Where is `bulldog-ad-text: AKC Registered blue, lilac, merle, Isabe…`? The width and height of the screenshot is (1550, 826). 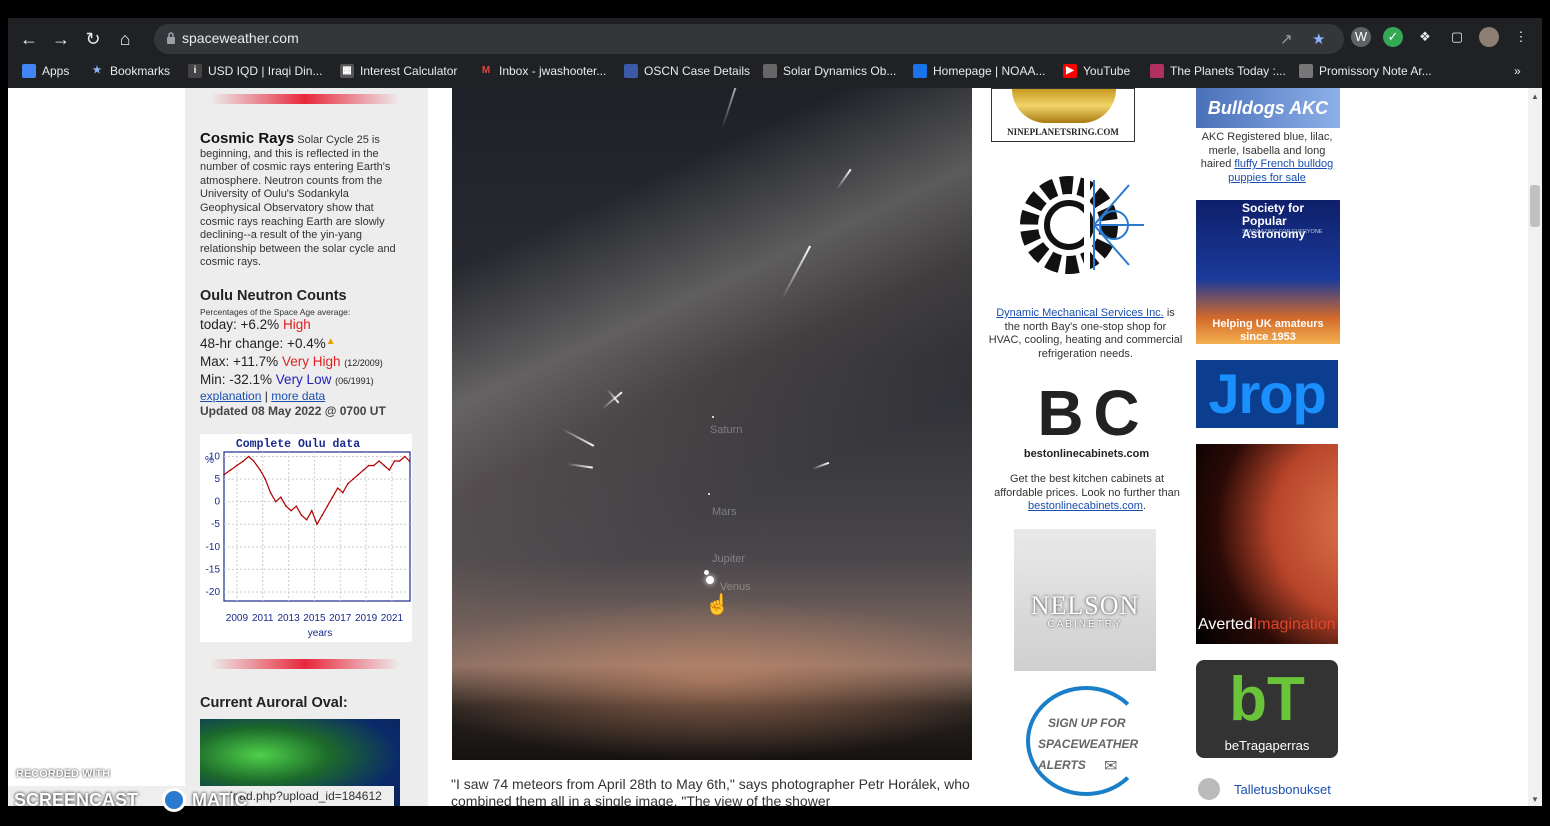 bulldog-ad-text: AKC Registered blue, lilac, merle, Isabe… is located at coordinates (1267, 158).